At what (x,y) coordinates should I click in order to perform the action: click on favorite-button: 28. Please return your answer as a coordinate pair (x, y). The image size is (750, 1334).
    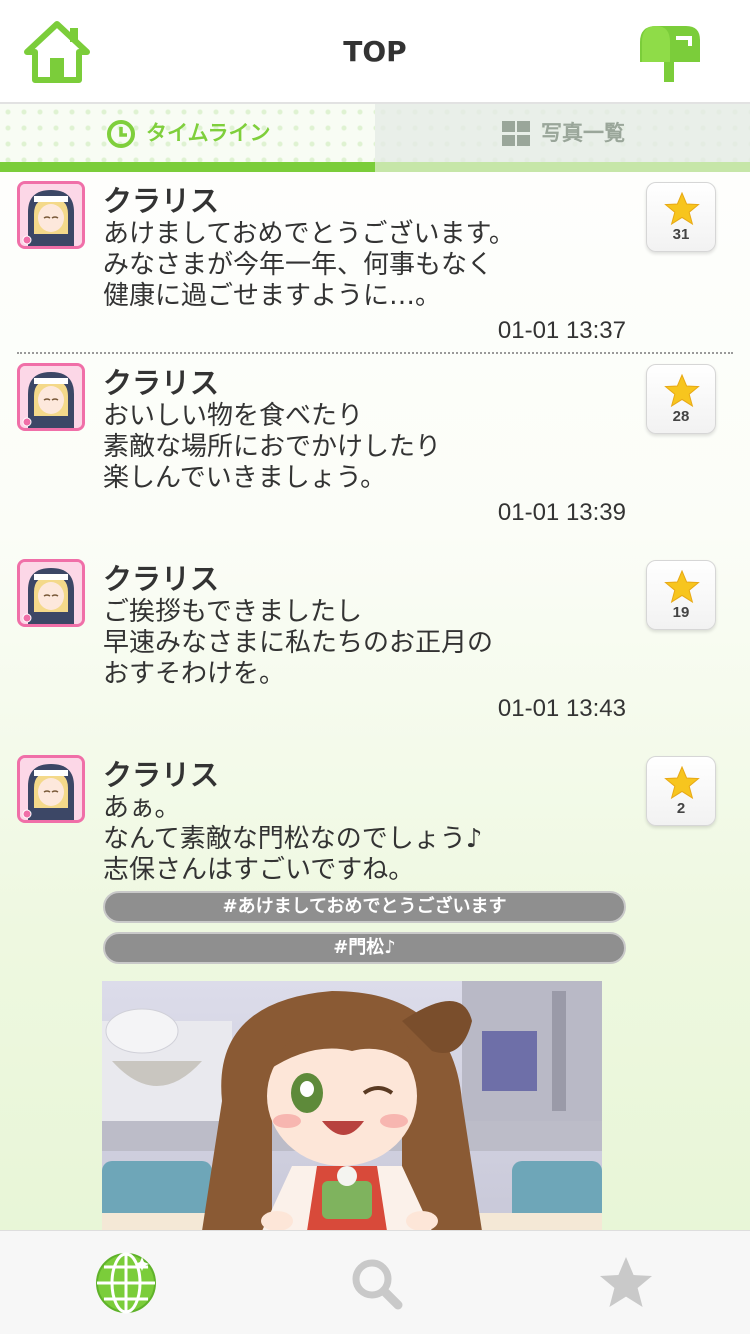
    Looking at the image, I should click on (681, 399).